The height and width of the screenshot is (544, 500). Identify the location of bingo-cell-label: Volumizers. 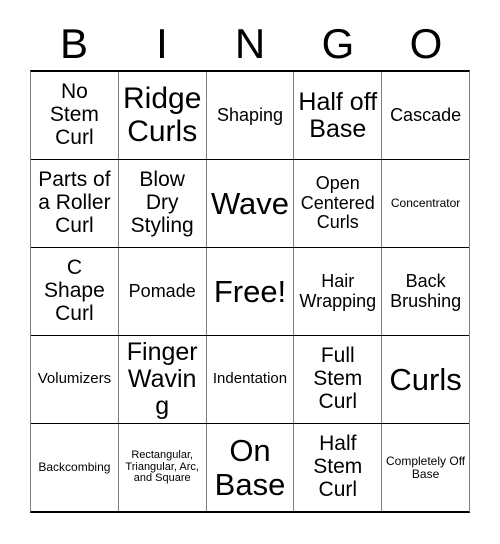
(74, 379).